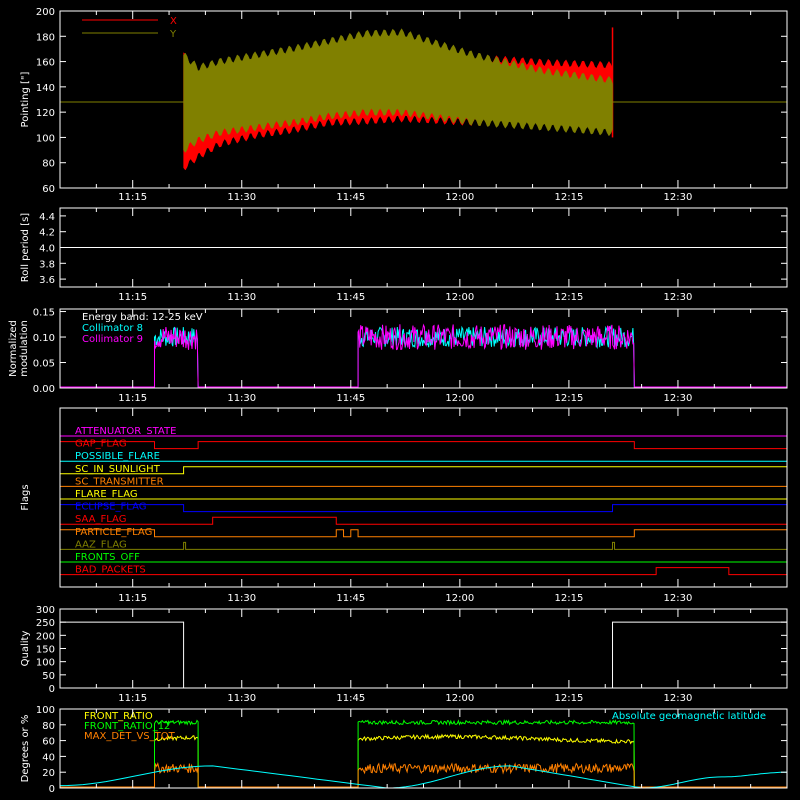  I want to click on pointing-ylabel: Pointing ["], so click(25, 99).